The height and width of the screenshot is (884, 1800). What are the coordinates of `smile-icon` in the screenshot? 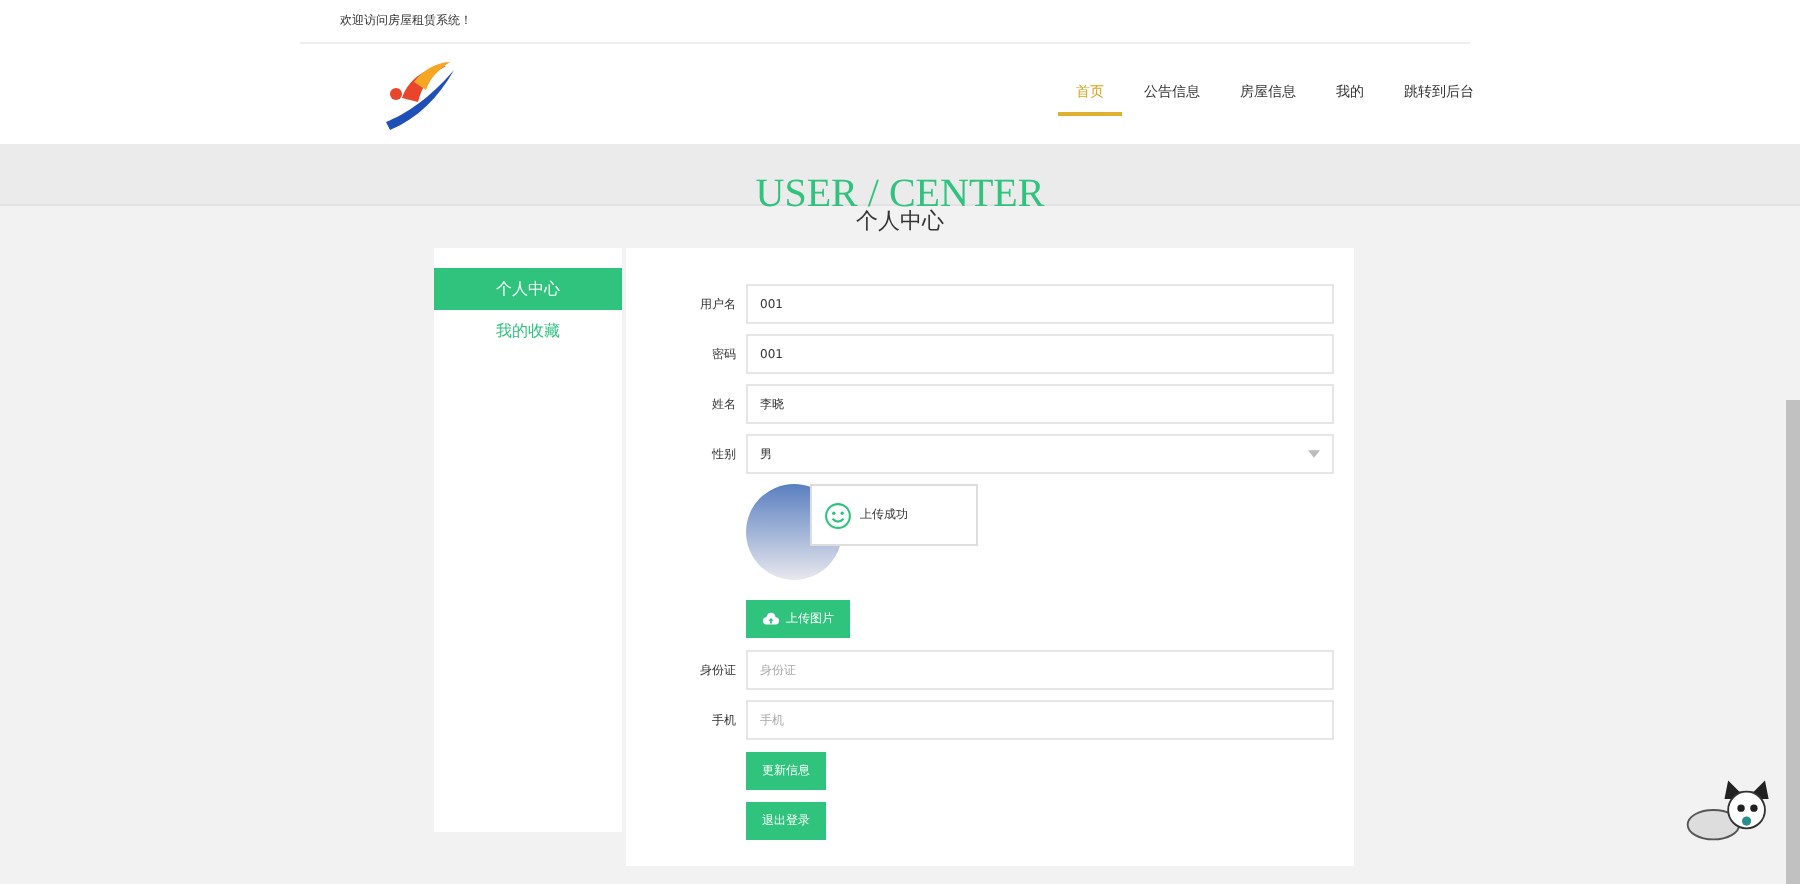 It's located at (838, 515).